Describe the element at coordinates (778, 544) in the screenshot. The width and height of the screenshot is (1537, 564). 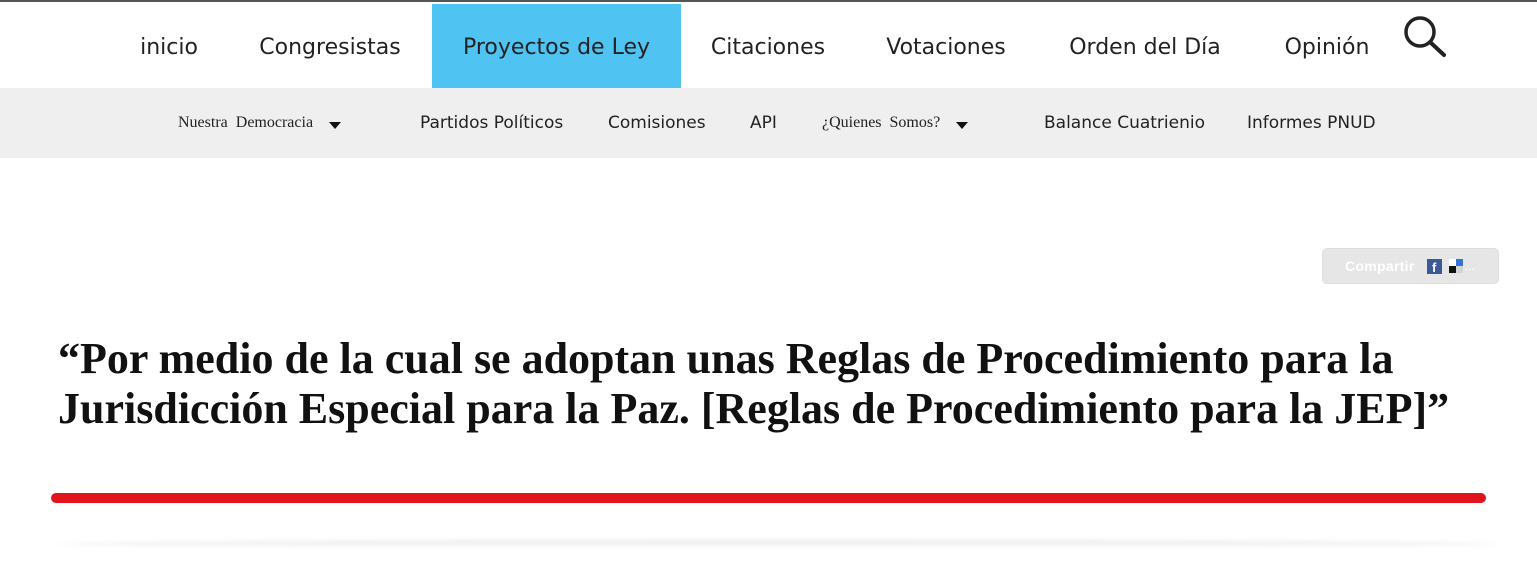
I see `section-divider` at that location.